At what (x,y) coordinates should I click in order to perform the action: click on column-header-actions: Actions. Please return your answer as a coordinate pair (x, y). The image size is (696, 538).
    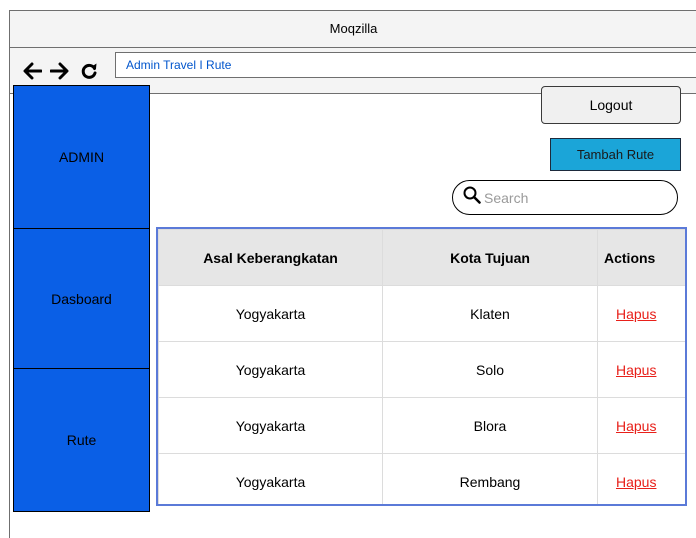
    Looking at the image, I should click on (641, 257).